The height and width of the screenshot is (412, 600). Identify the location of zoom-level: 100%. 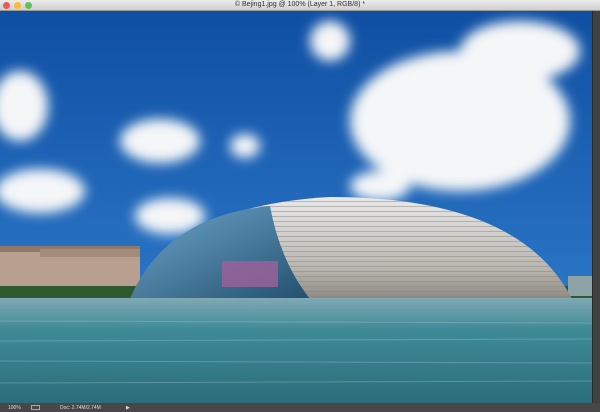
(14, 408).